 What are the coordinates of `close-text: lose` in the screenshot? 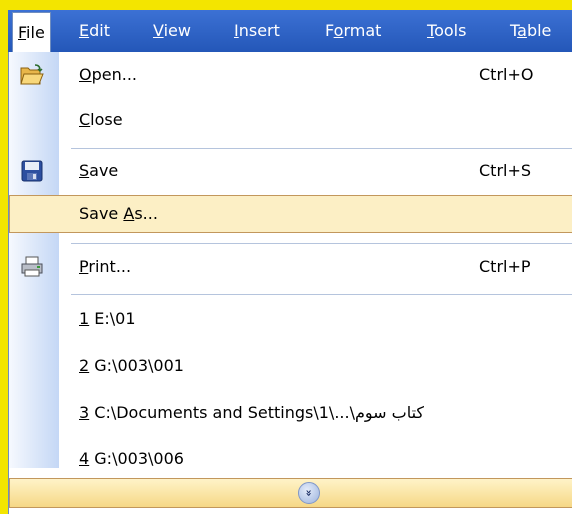 It's located at (106, 119).